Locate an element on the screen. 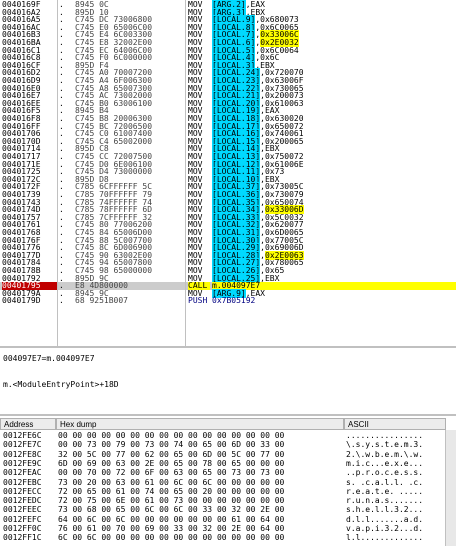 This screenshot has height=546, width=456. pane-splitter-bottom is located at coordinates (228, 415).